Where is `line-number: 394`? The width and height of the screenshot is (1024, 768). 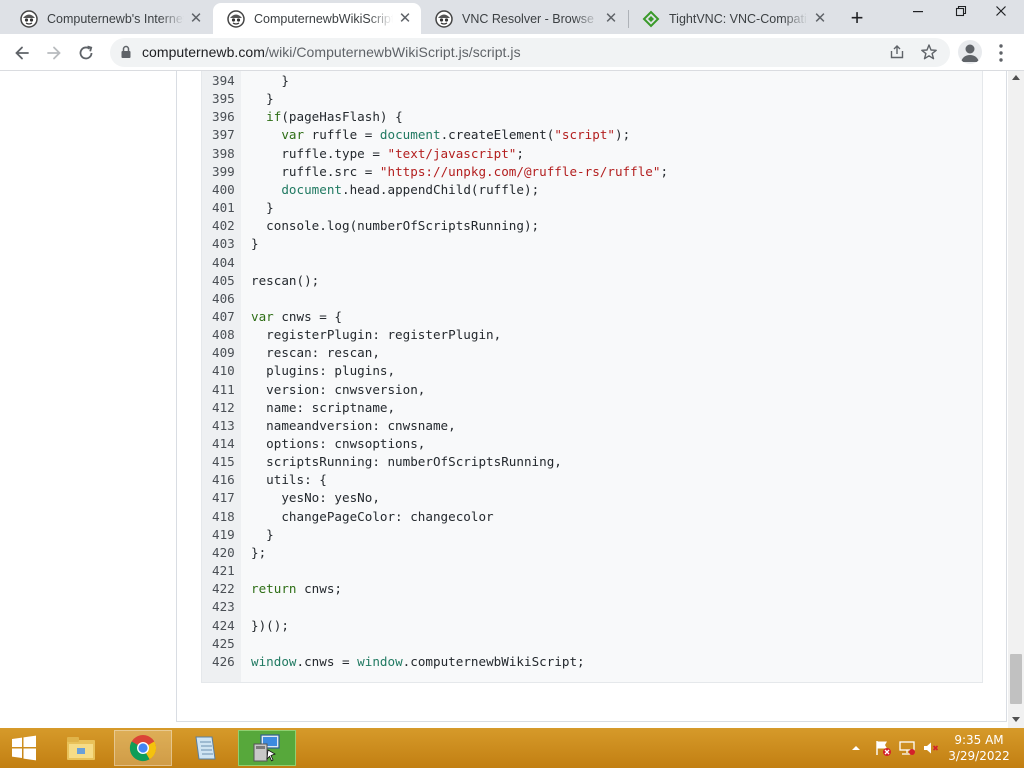
line-number: 394 is located at coordinates (223, 80).